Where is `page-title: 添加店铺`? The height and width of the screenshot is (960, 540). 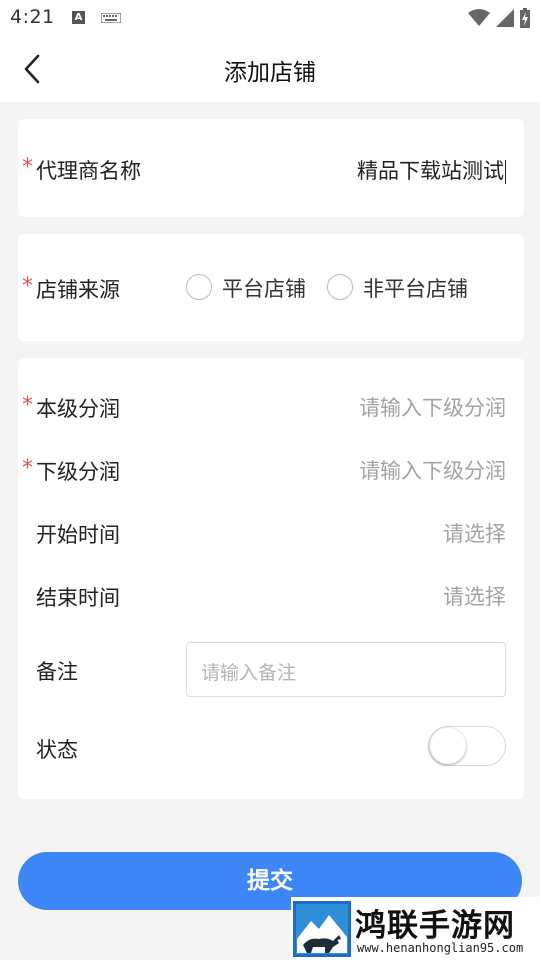 page-title: 添加店铺 is located at coordinates (270, 73).